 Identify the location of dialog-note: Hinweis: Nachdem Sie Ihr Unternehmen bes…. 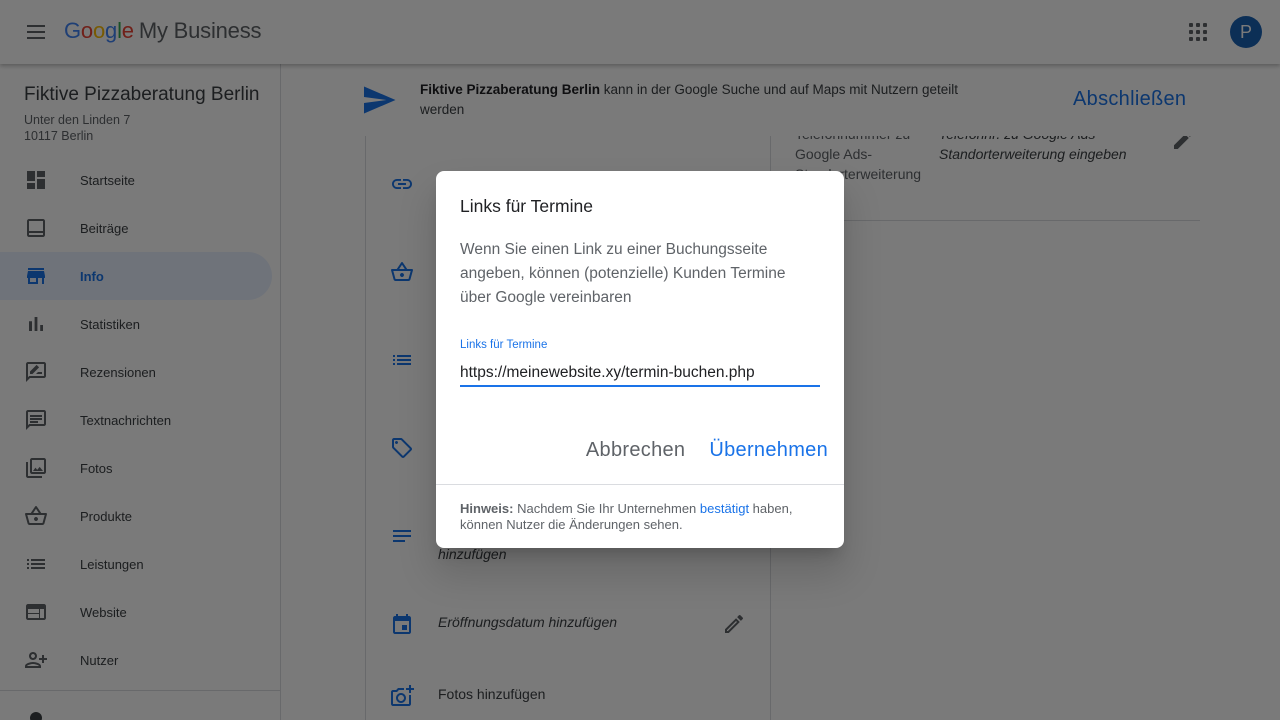
(645, 517).